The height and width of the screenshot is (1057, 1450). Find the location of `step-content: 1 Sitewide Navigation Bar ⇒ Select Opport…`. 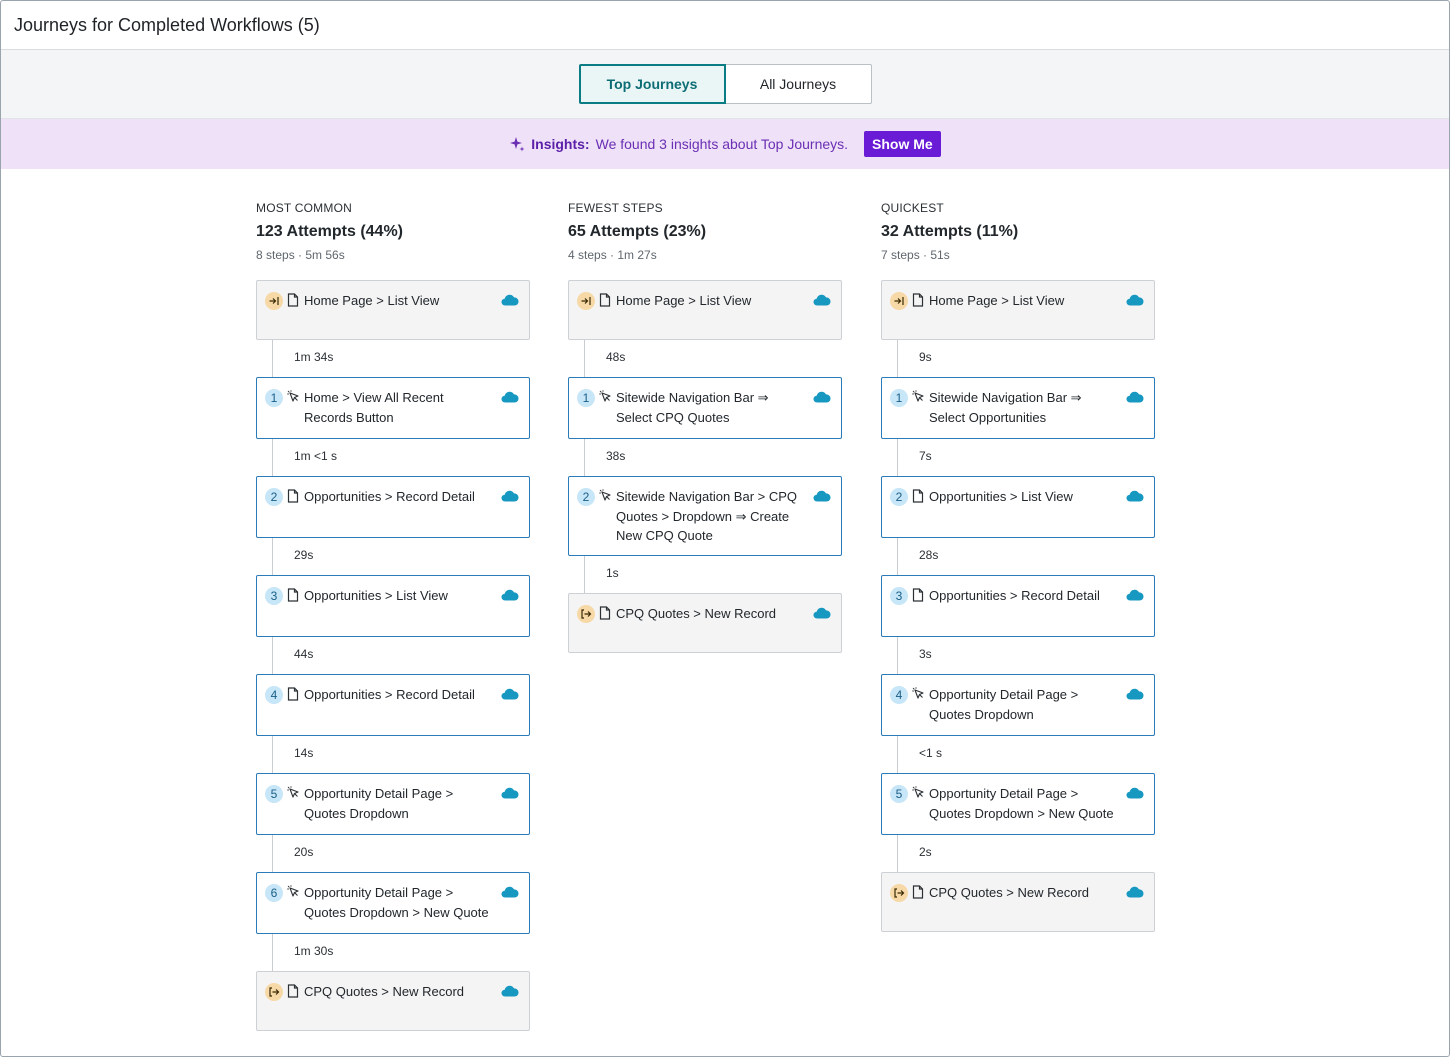

step-content: 1 Sitewide Navigation Bar ⇒ Select Opport… is located at coordinates (1018, 402).